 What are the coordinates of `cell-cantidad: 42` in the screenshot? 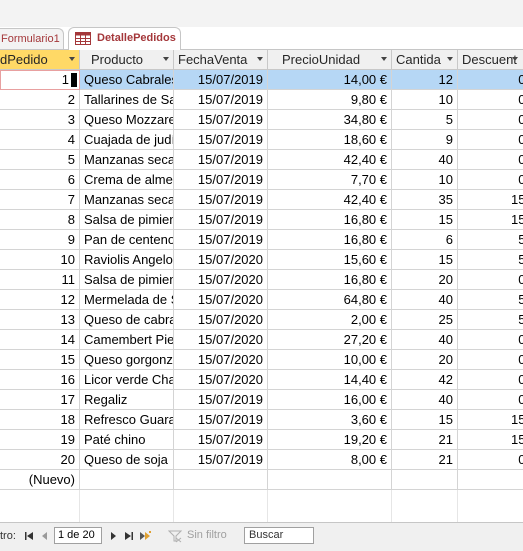 It's located at (425, 380).